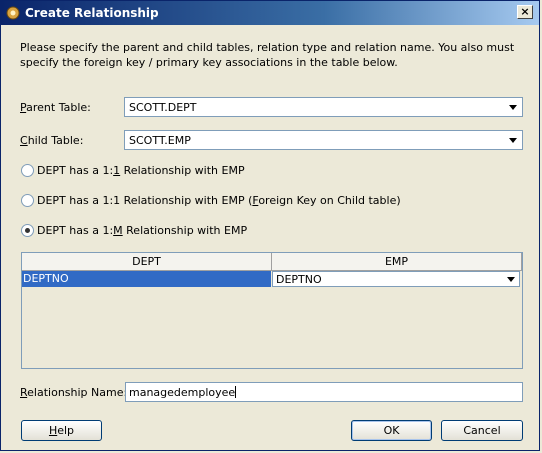 This screenshot has width=542, height=453. Describe the element at coordinates (323, 140) in the screenshot. I see `child-table-select: SCOTT.EMP` at that location.